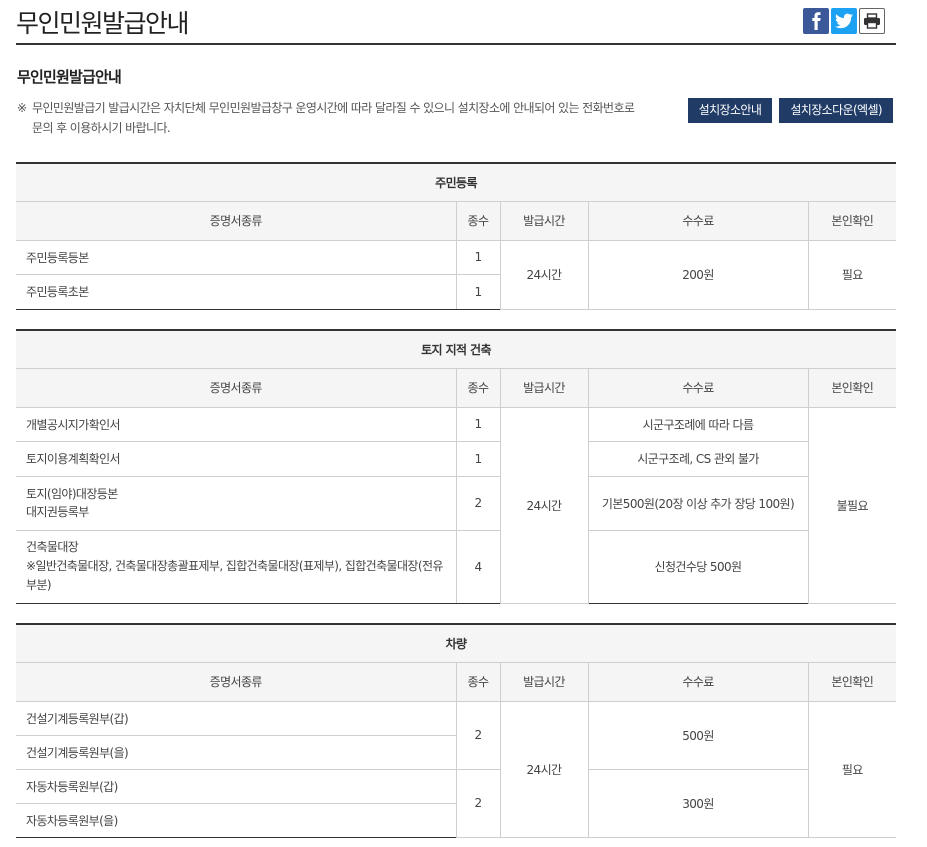 This screenshot has width=927, height=847. Describe the element at coordinates (872, 21) in the screenshot. I see `print-icon` at that location.